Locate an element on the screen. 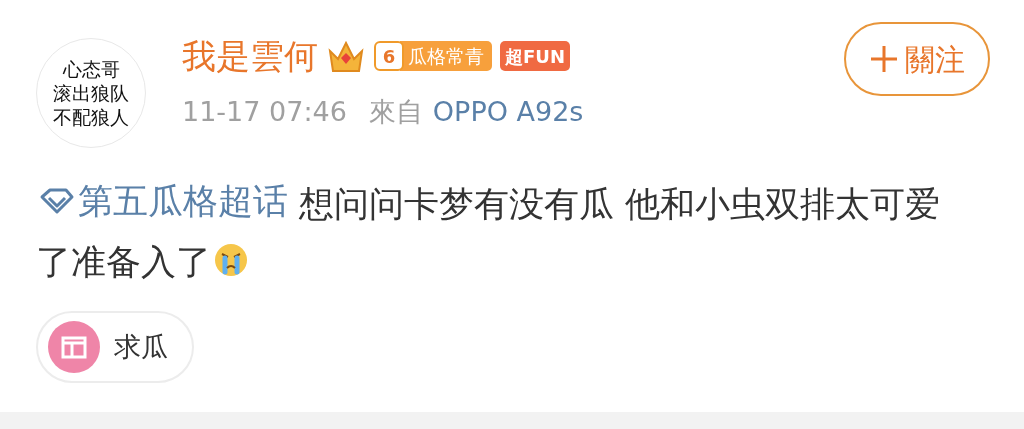 The height and width of the screenshot is (429, 1024). topic-link: 第五瓜格超话 is located at coordinates (162, 201).